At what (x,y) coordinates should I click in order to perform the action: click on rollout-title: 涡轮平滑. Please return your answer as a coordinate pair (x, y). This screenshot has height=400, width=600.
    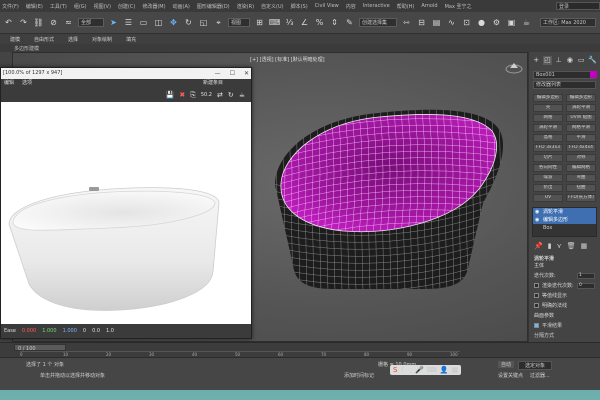
    Looking at the image, I should click on (564, 258).